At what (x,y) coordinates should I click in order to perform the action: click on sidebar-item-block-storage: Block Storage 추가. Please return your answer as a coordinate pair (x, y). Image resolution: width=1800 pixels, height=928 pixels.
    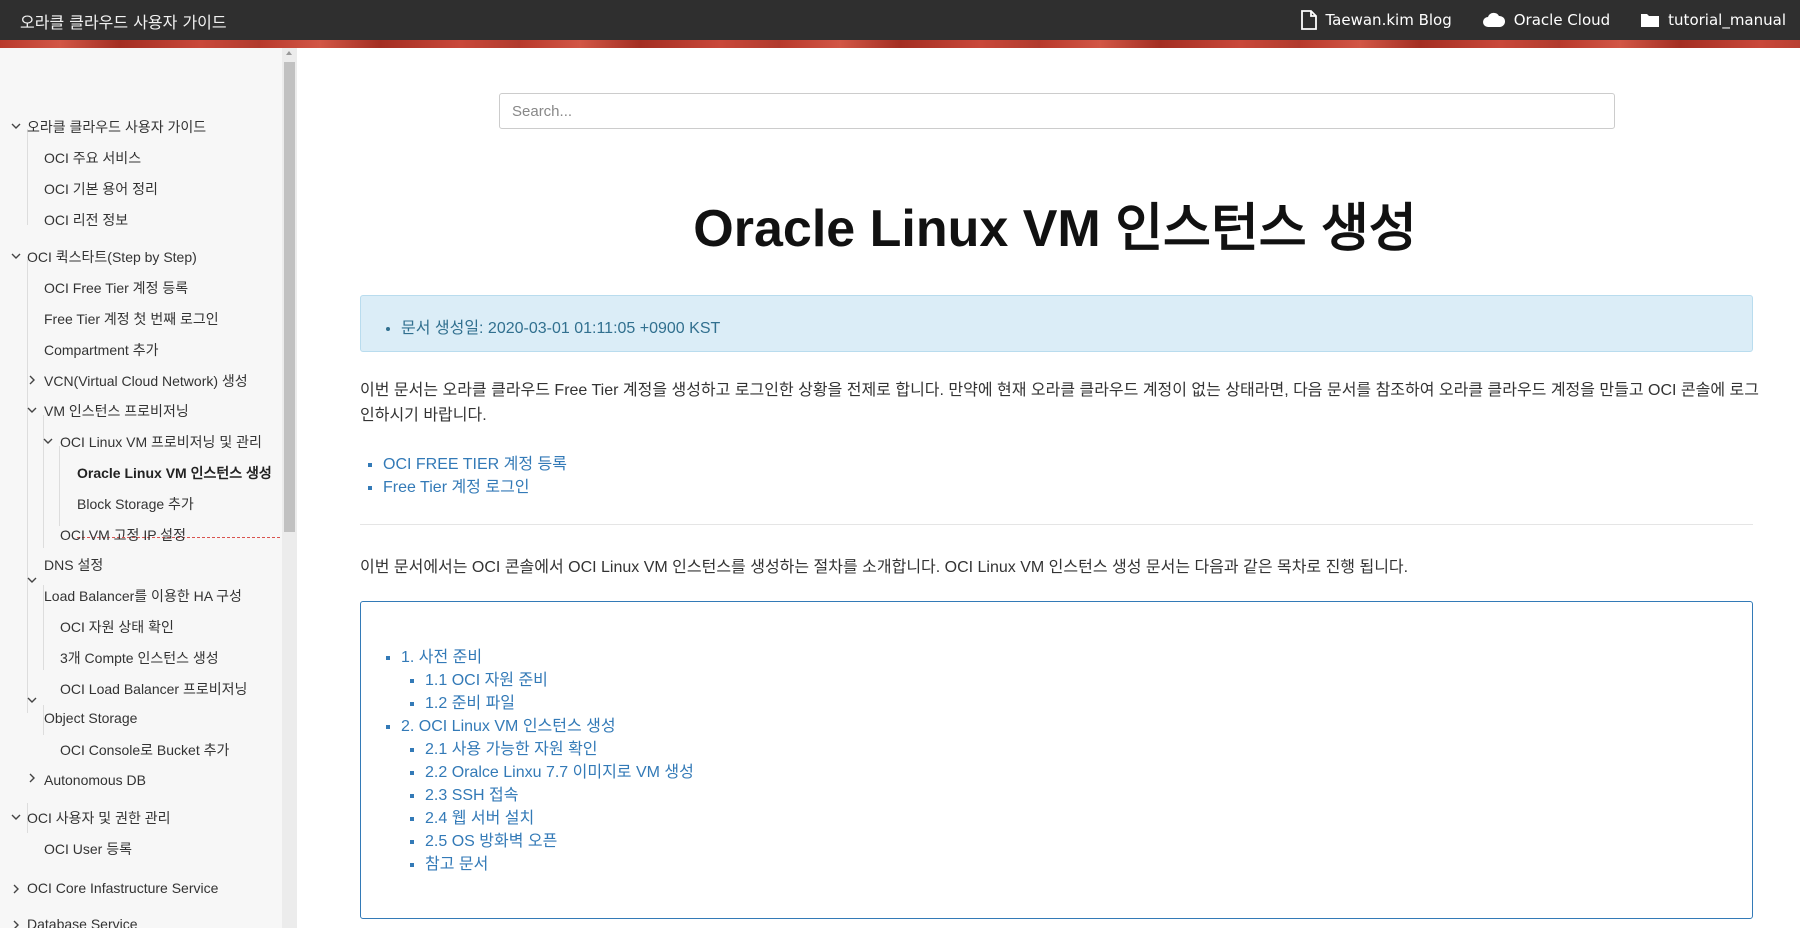
    Looking at the image, I should click on (135, 504).